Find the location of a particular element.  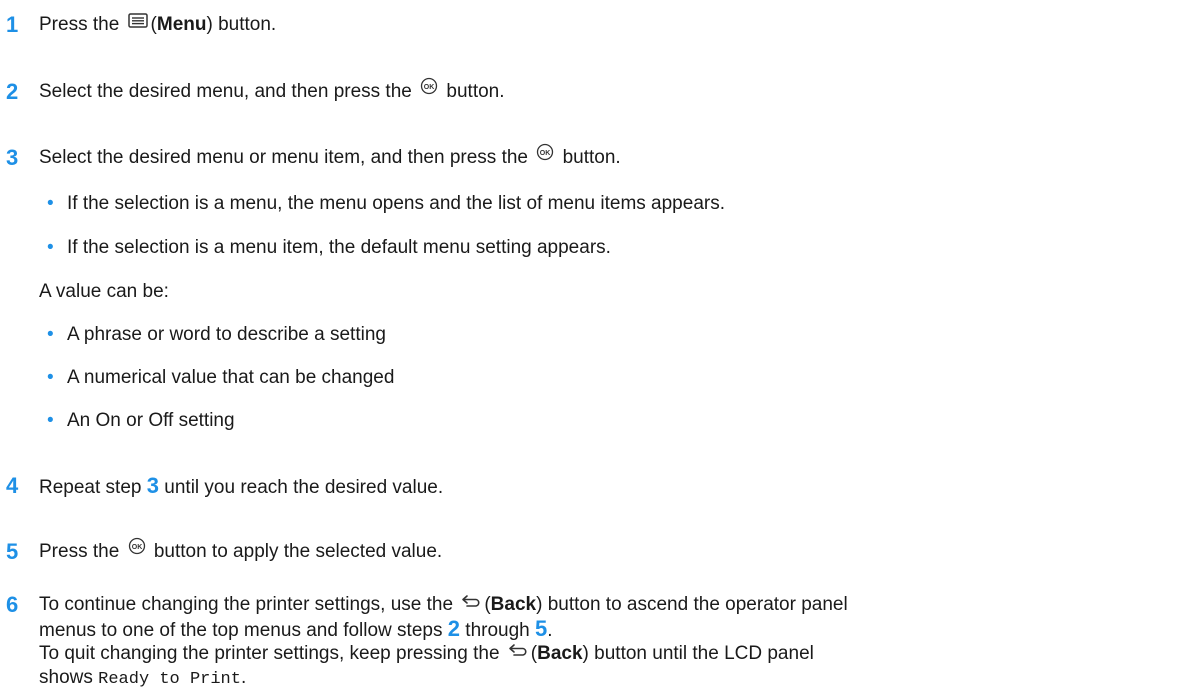

list-item: • An On or Off setting is located at coordinates (141, 421).